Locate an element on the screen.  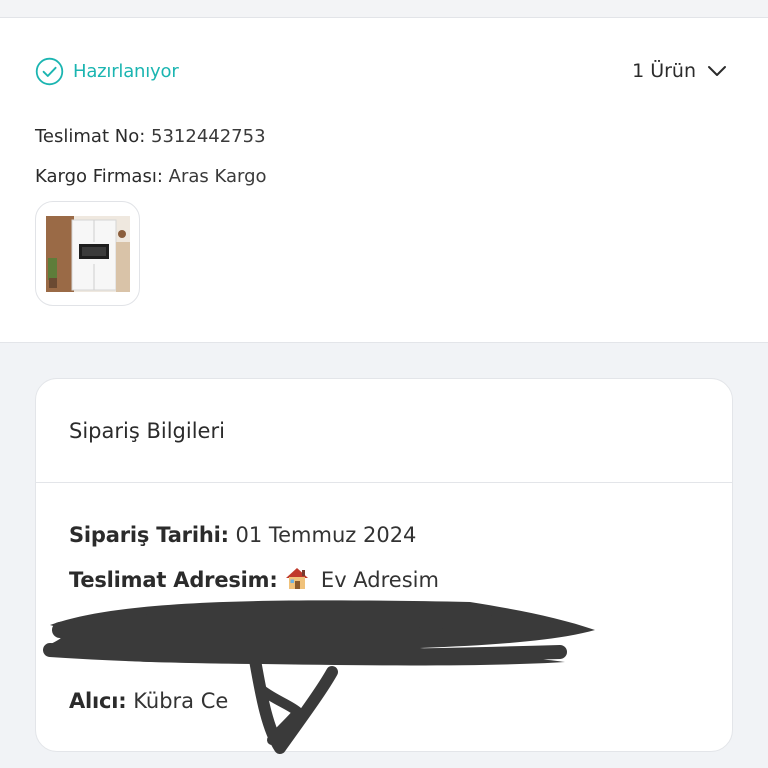
delivery-address-label: Teslimat Adresim: is located at coordinates (173, 580).